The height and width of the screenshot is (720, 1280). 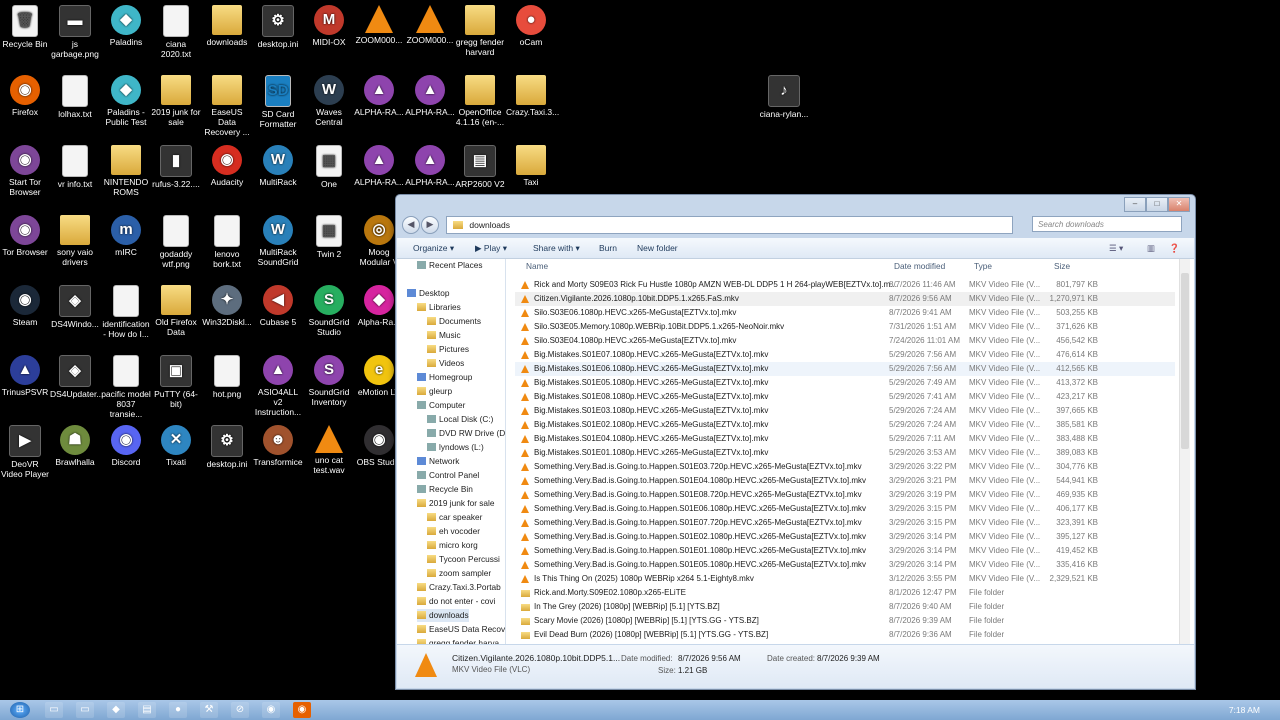 I want to click on desktop-icon: S SoundGrid Inventory, so click(x=329, y=381).